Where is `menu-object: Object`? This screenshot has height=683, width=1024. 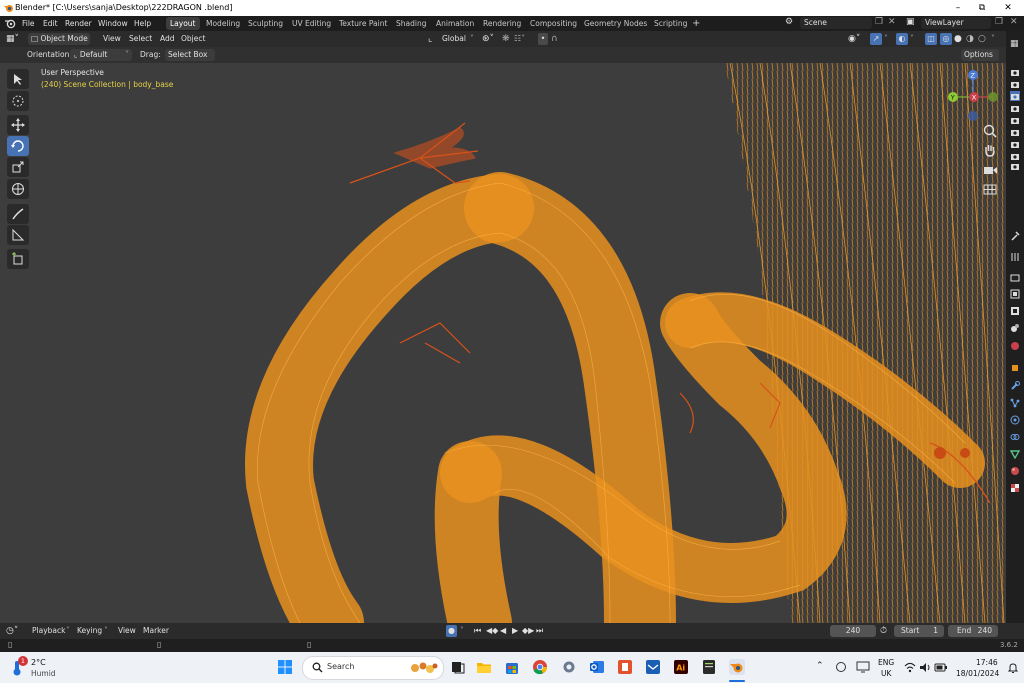 menu-object: Object is located at coordinates (193, 39).